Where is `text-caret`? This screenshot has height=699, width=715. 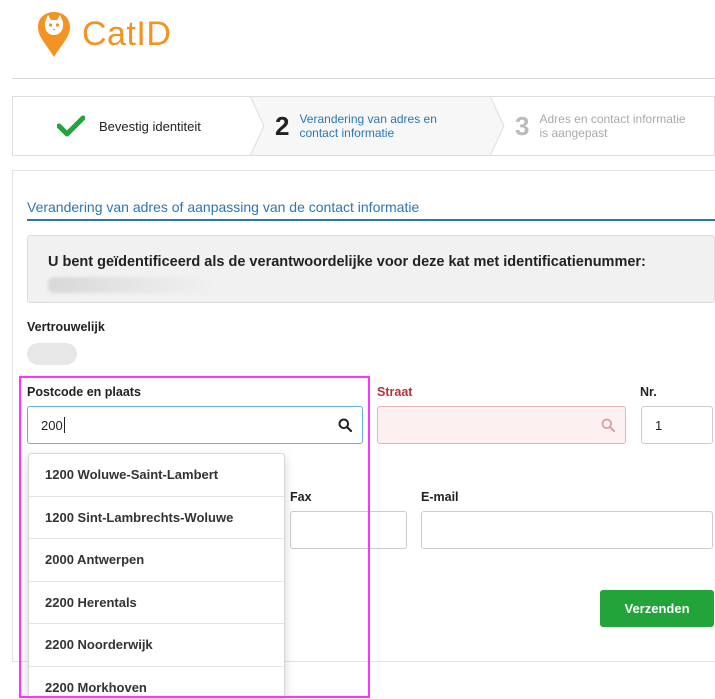 text-caret is located at coordinates (64, 425).